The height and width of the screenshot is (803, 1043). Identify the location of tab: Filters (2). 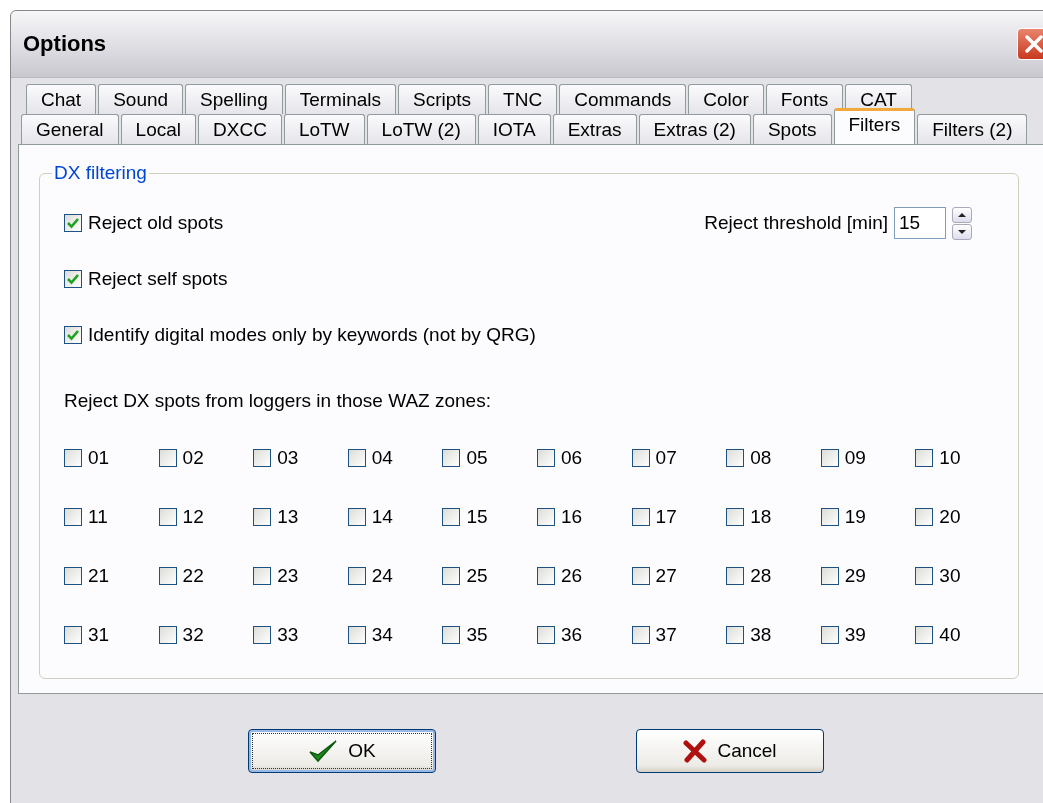
(972, 129).